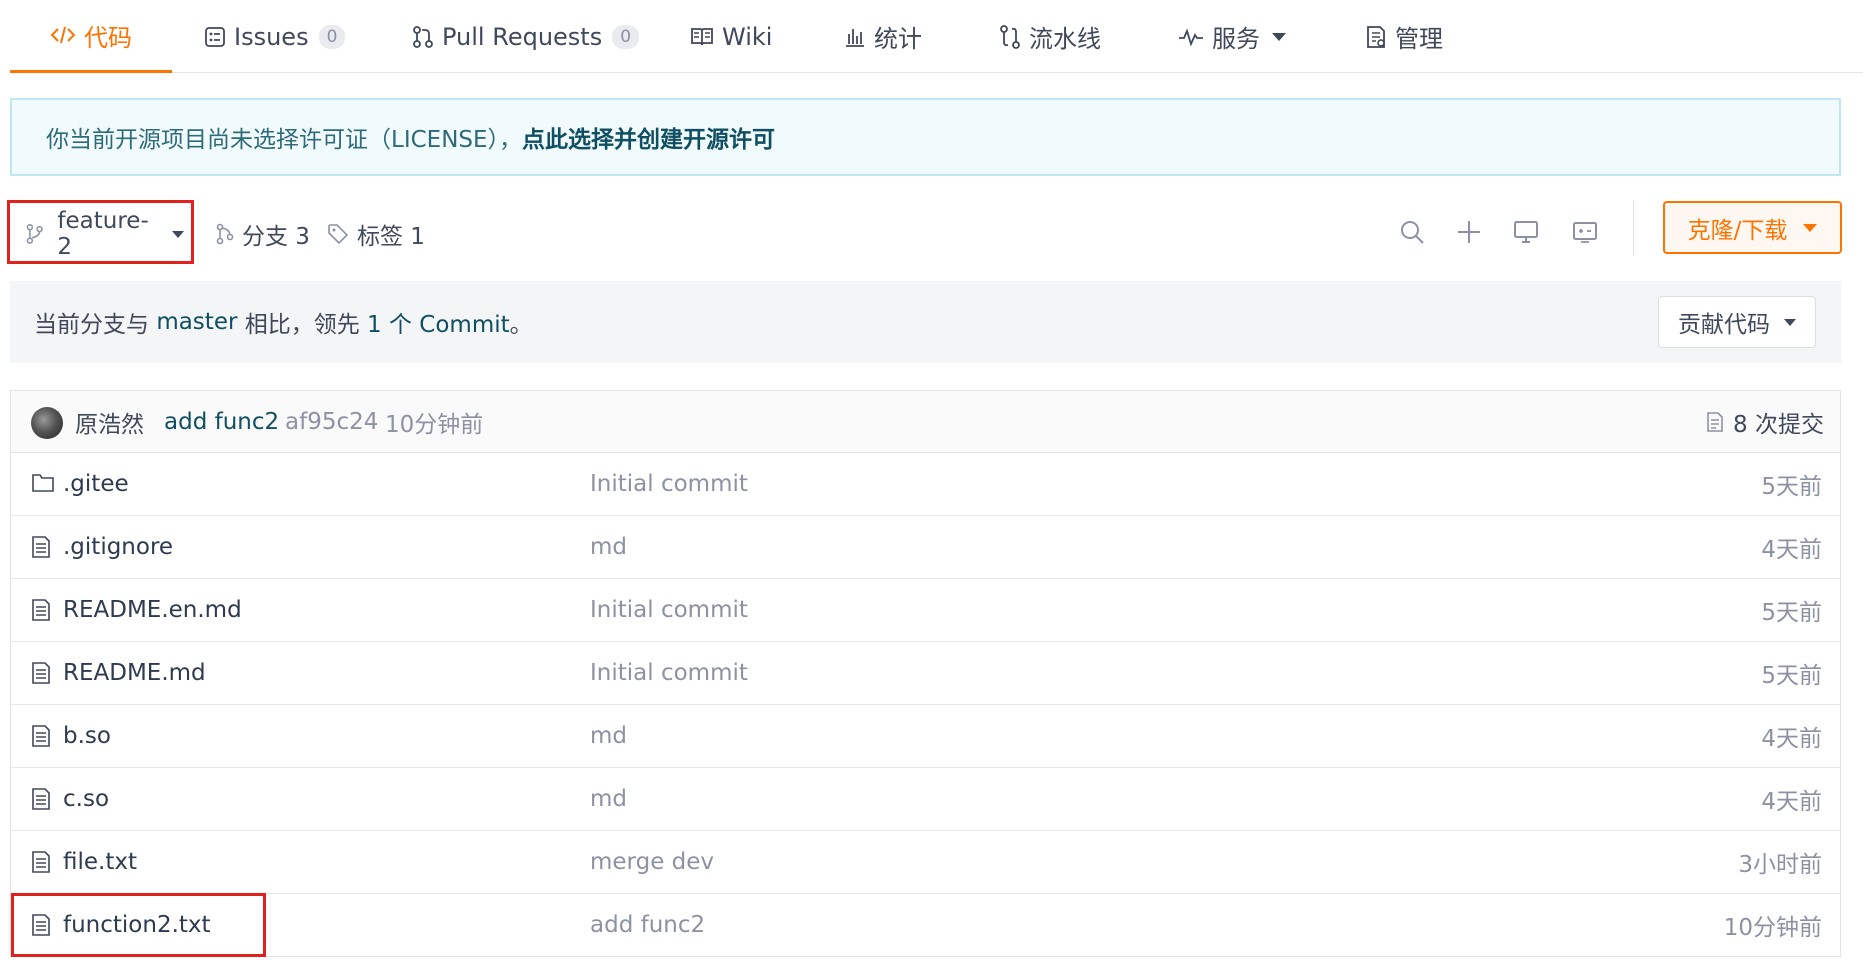 The width and height of the screenshot is (1863, 971). What do you see at coordinates (925, 925) in the screenshot?
I see `table-row: function2.txt add func2 10分钟前` at bounding box center [925, 925].